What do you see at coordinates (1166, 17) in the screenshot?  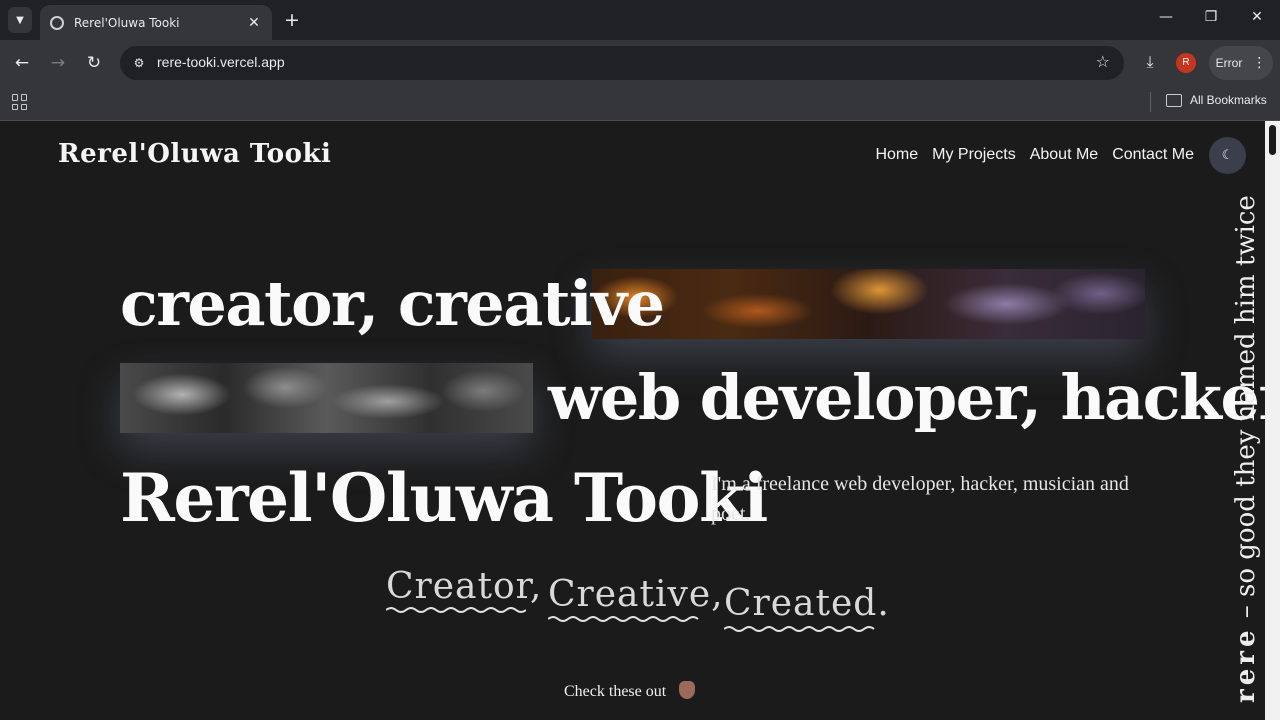 I see `minimize-button: —` at bounding box center [1166, 17].